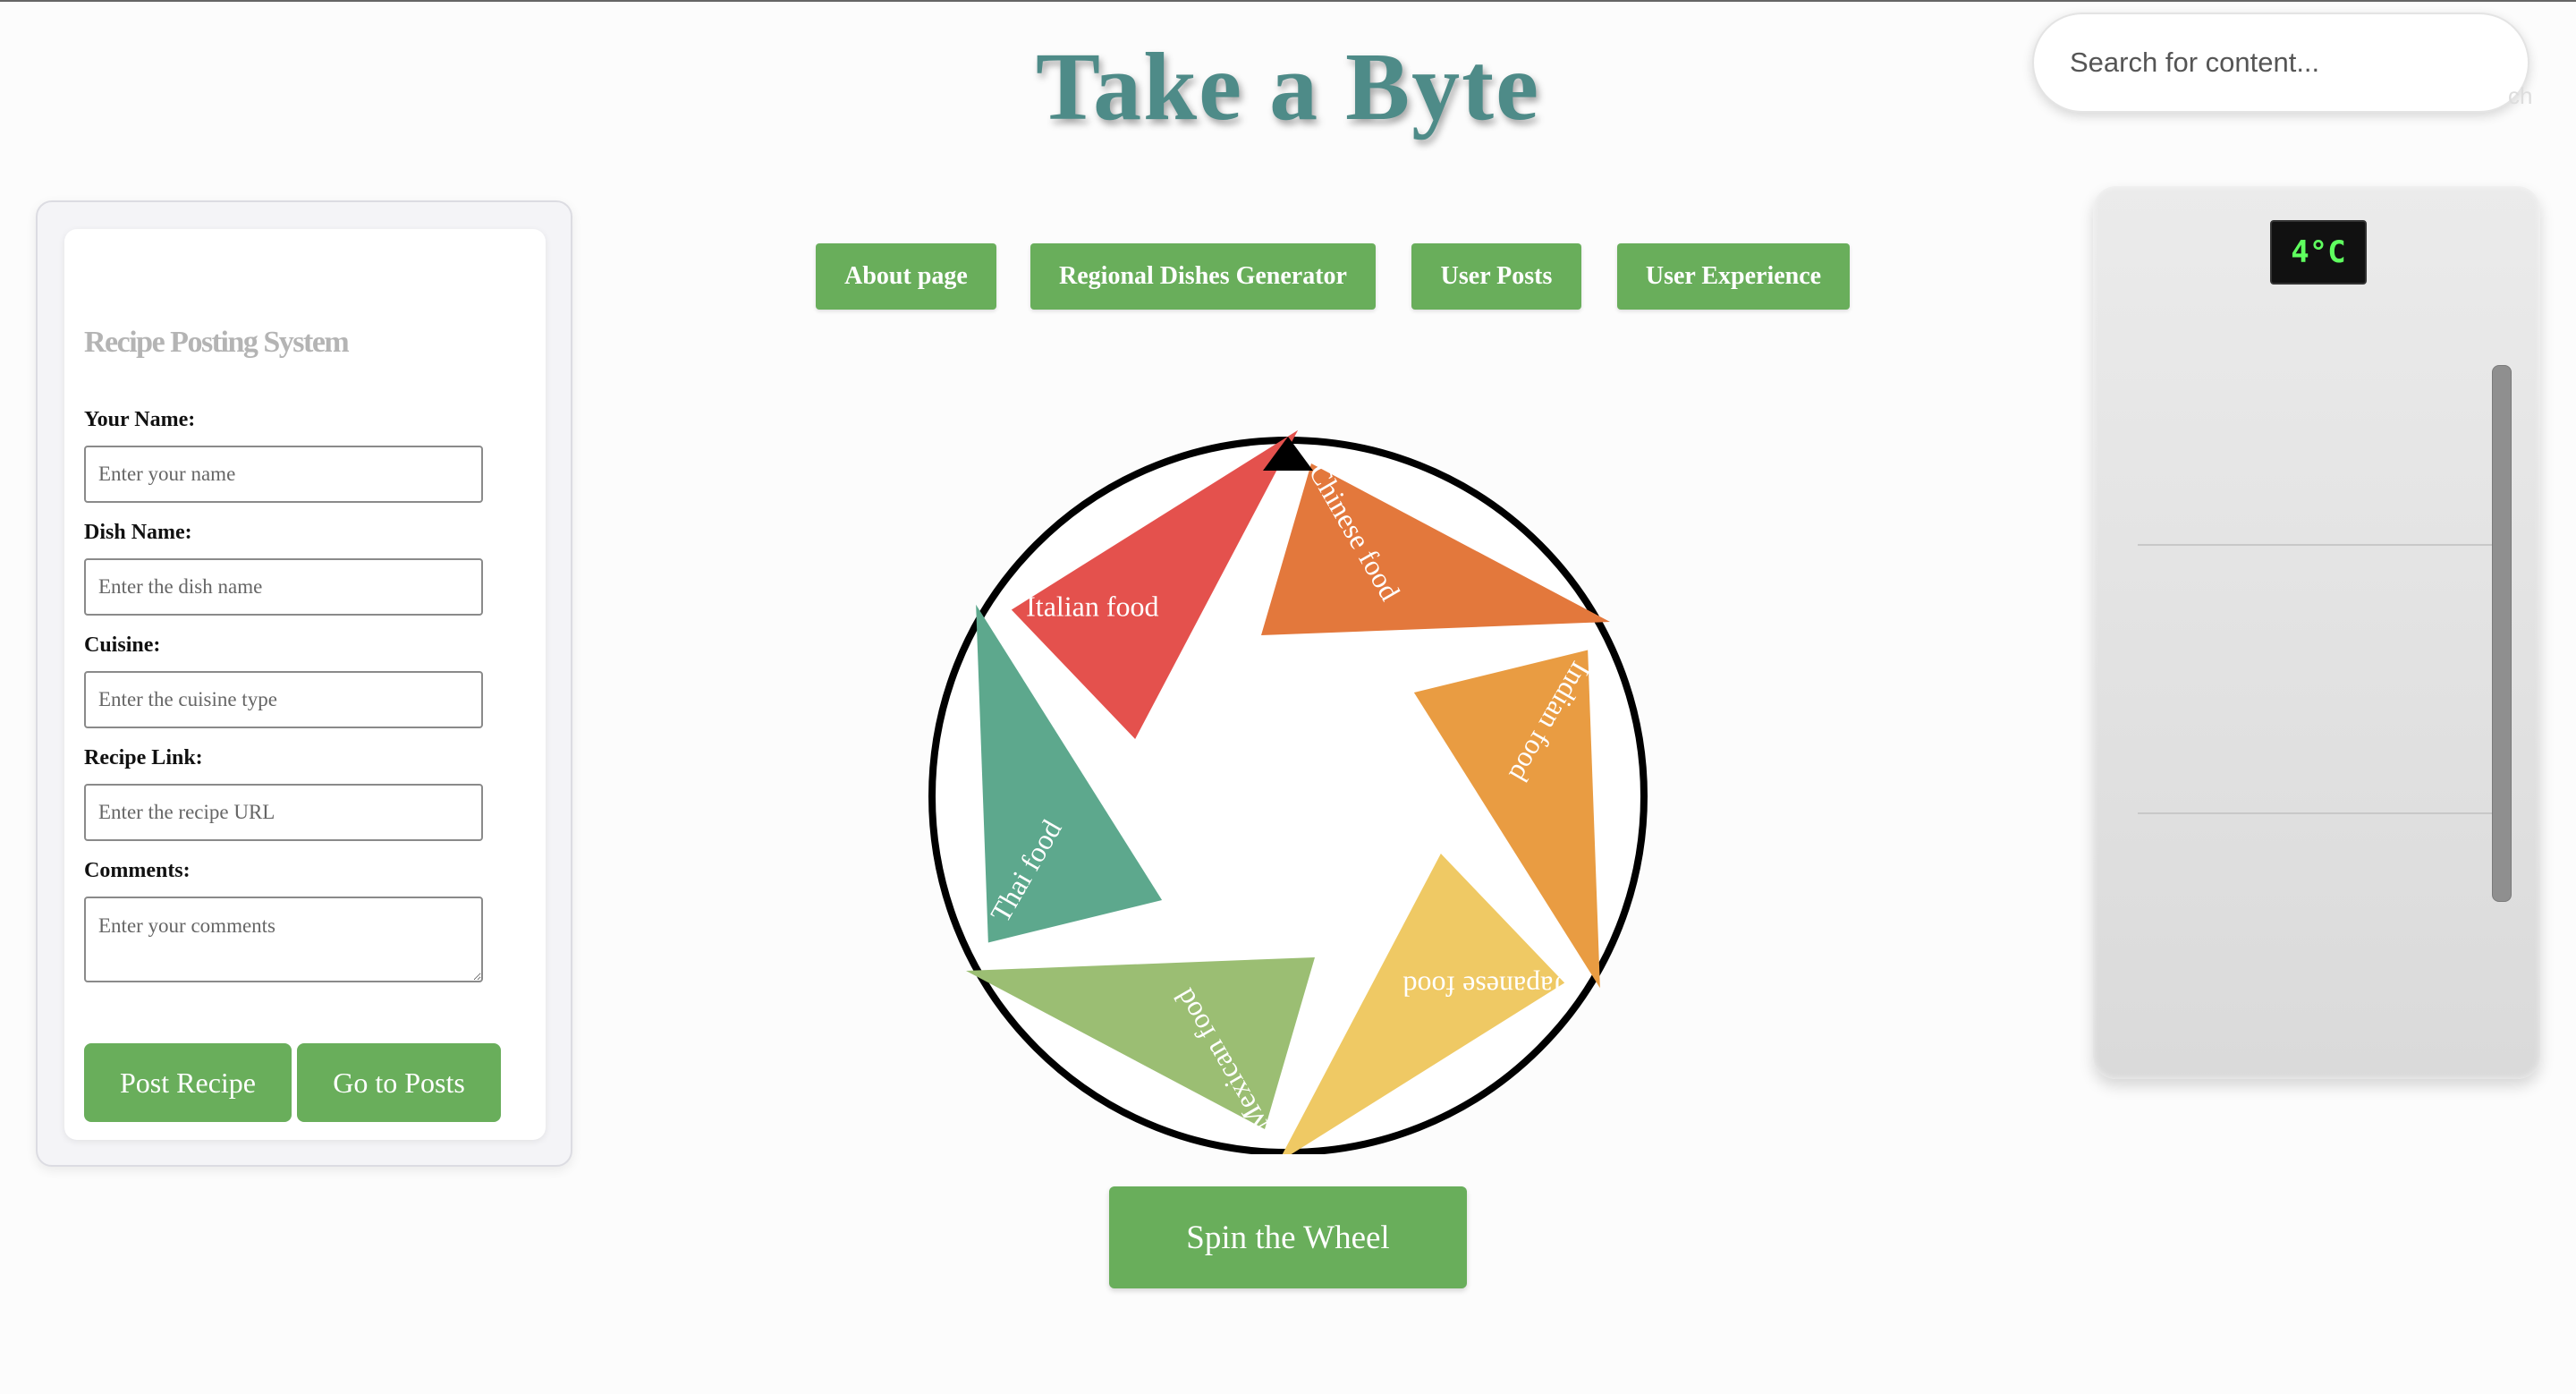 The width and height of the screenshot is (2576, 1394). I want to click on recipe-form-title: Recipe Posting System, so click(217, 342).